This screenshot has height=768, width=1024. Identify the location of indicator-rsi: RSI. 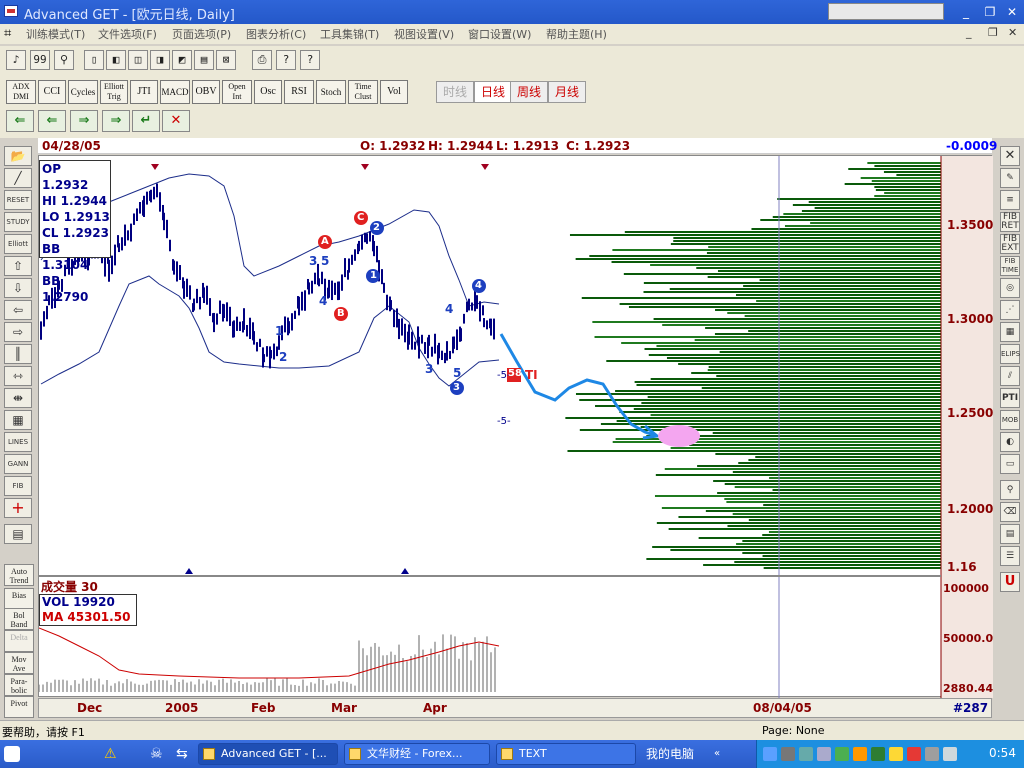
(299, 92).